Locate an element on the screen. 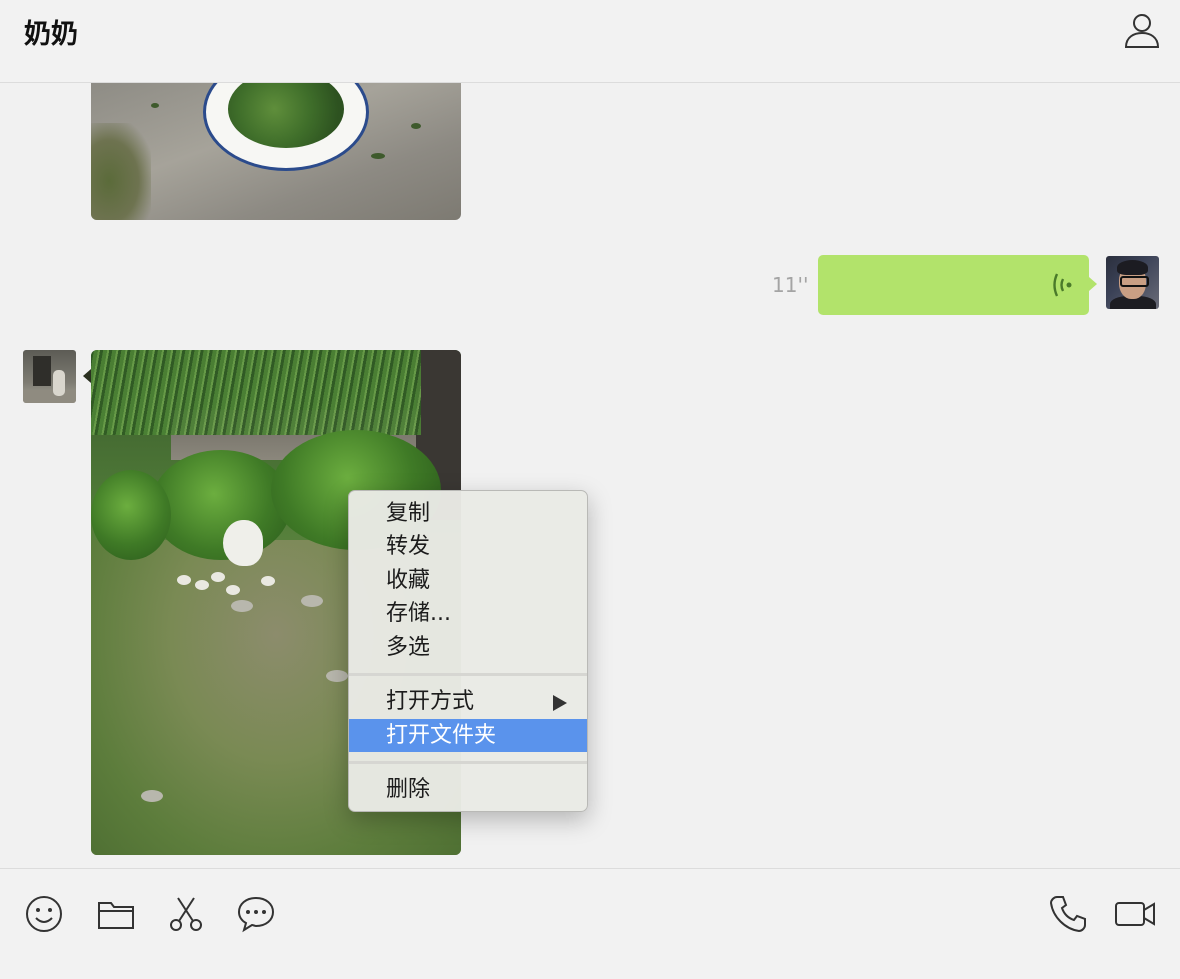 Image resolution: width=1180 pixels, height=979 pixels. bubble-tail is located at coordinates (87, 376).